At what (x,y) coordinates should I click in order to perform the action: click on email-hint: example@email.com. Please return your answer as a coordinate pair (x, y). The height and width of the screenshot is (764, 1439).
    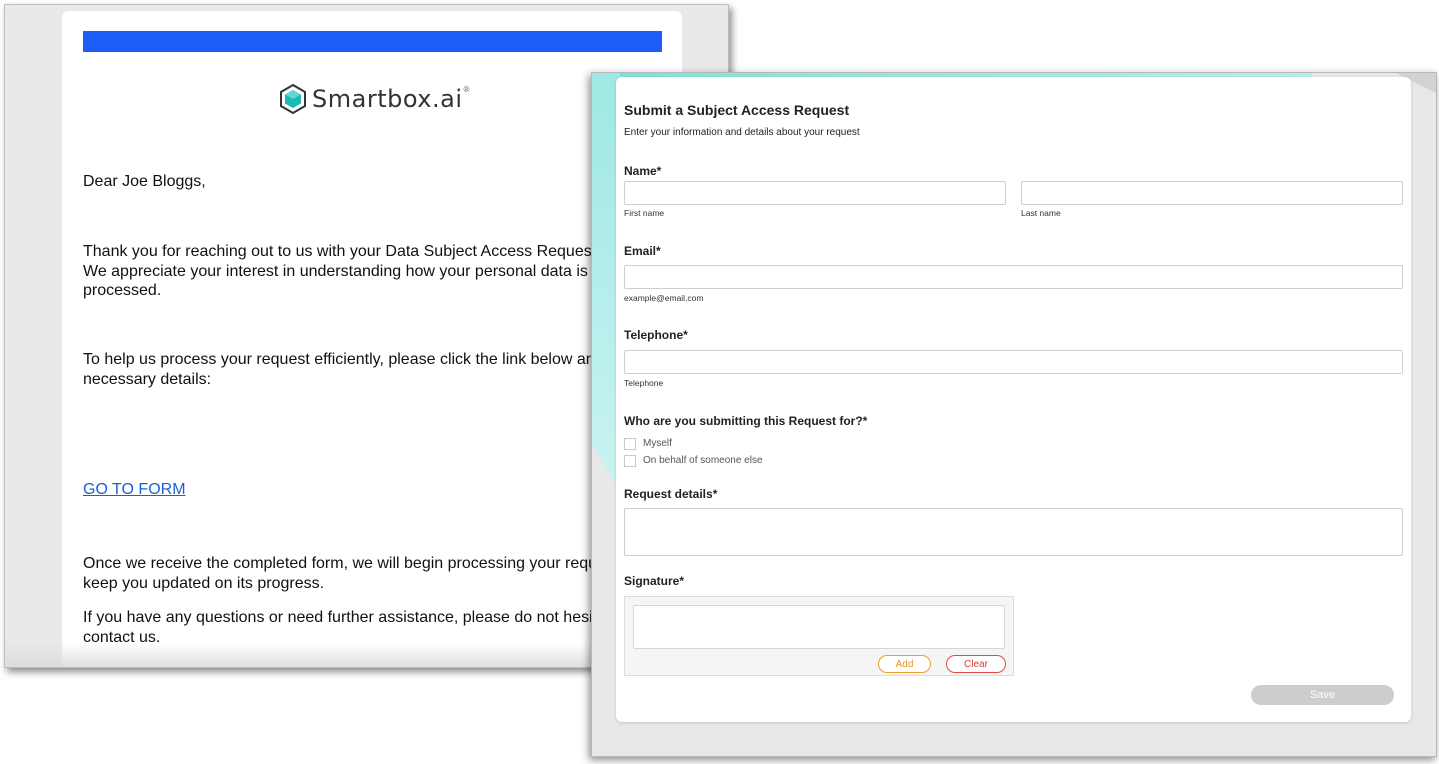
    Looking at the image, I should click on (664, 298).